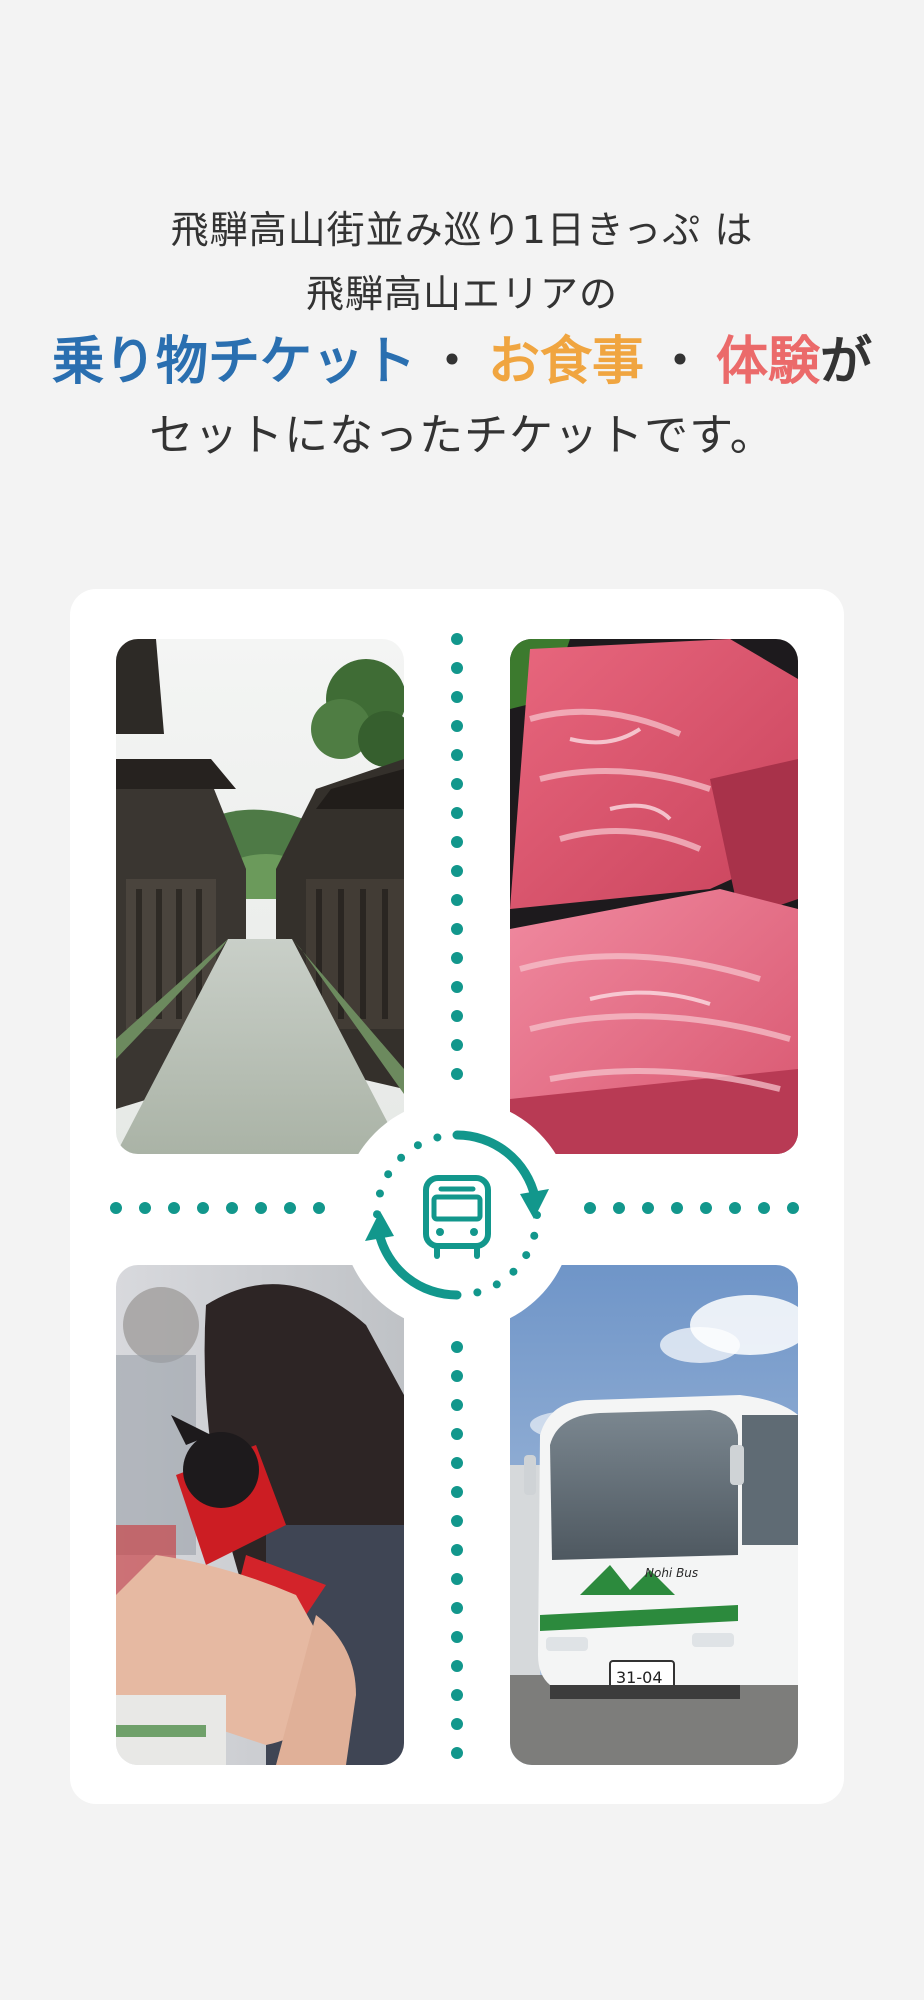  What do you see at coordinates (654, 1515) in the screenshot?
I see `nohi-bus-photo: Nohi Bus 31-04` at bounding box center [654, 1515].